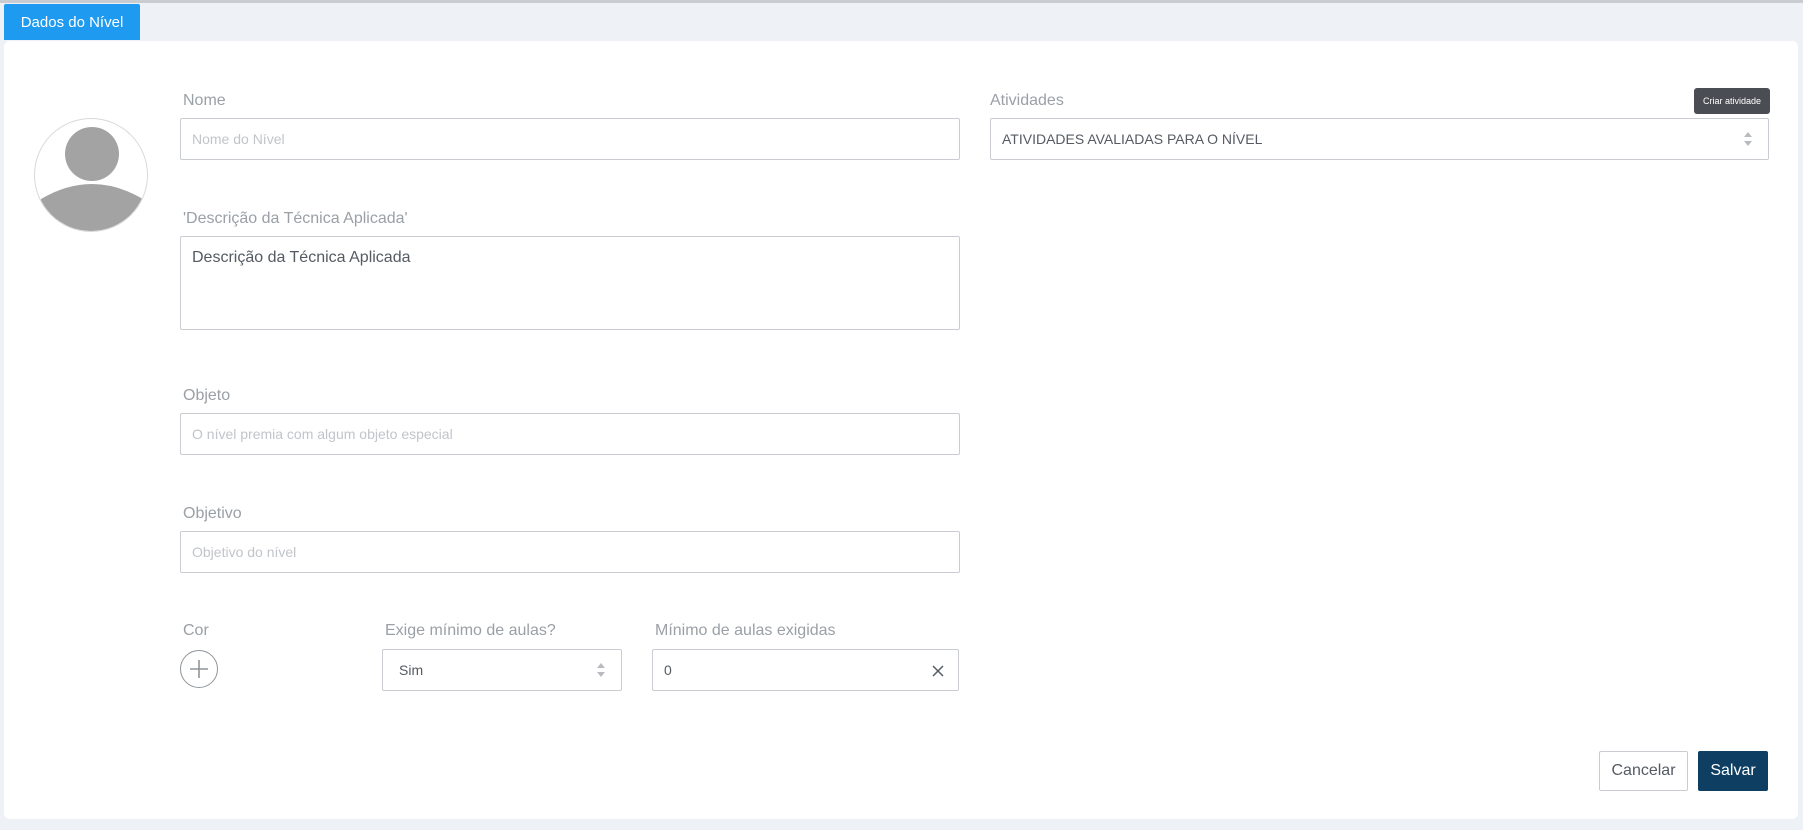 The height and width of the screenshot is (830, 1803). Describe the element at coordinates (322, 434) in the screenshot. I see `objeto-placeholder: O nível premia com algum objeto especial` at that location.